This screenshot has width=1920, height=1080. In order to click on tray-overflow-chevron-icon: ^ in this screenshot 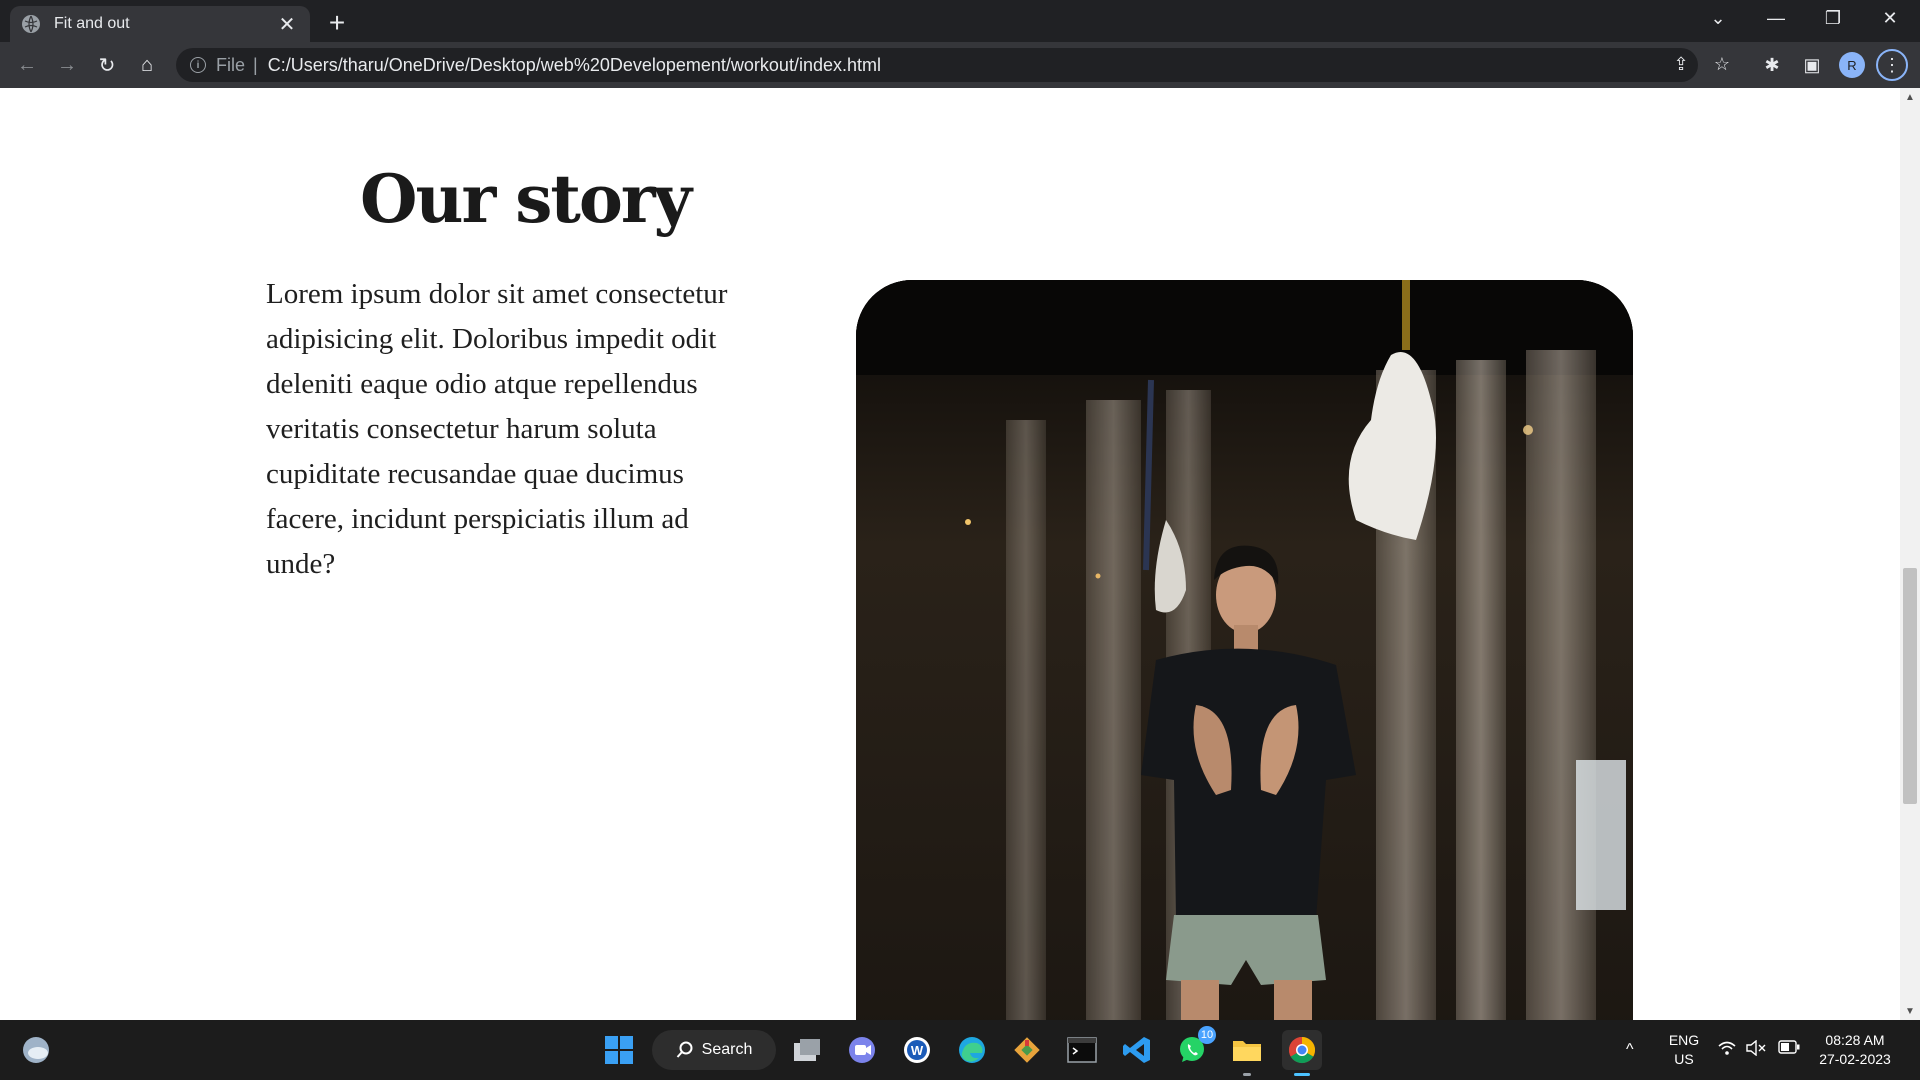, I will do `click(1630, 1049)`.